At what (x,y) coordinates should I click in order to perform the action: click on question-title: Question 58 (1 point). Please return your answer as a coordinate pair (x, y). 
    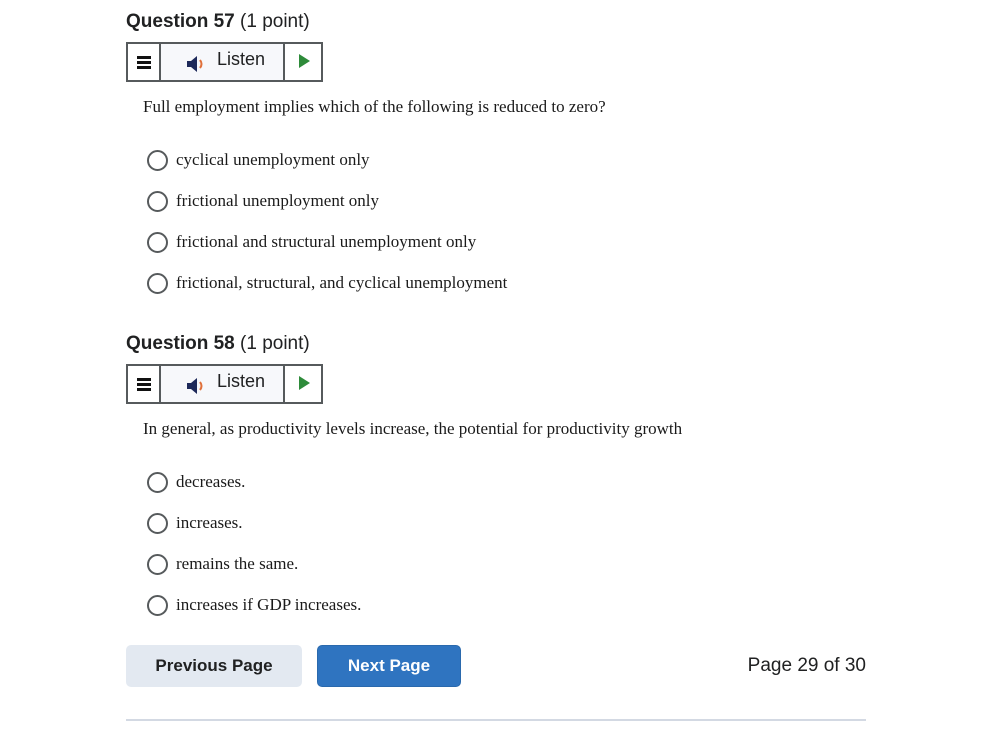
    Looking at the image, I should click on (496, 344).